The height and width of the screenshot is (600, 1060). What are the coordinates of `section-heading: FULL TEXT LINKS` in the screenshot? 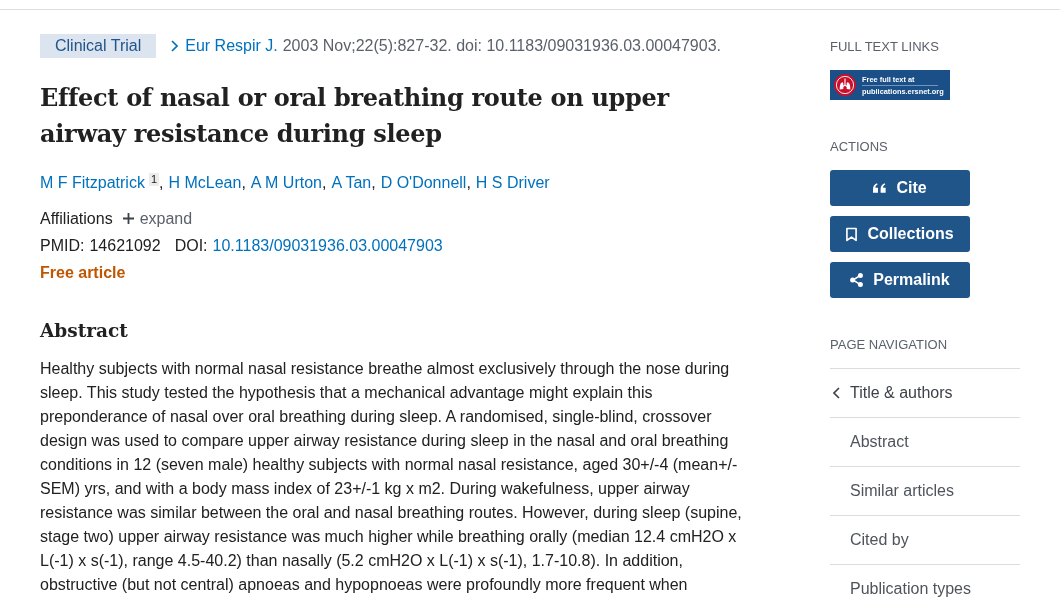 It's located at (884, 47).